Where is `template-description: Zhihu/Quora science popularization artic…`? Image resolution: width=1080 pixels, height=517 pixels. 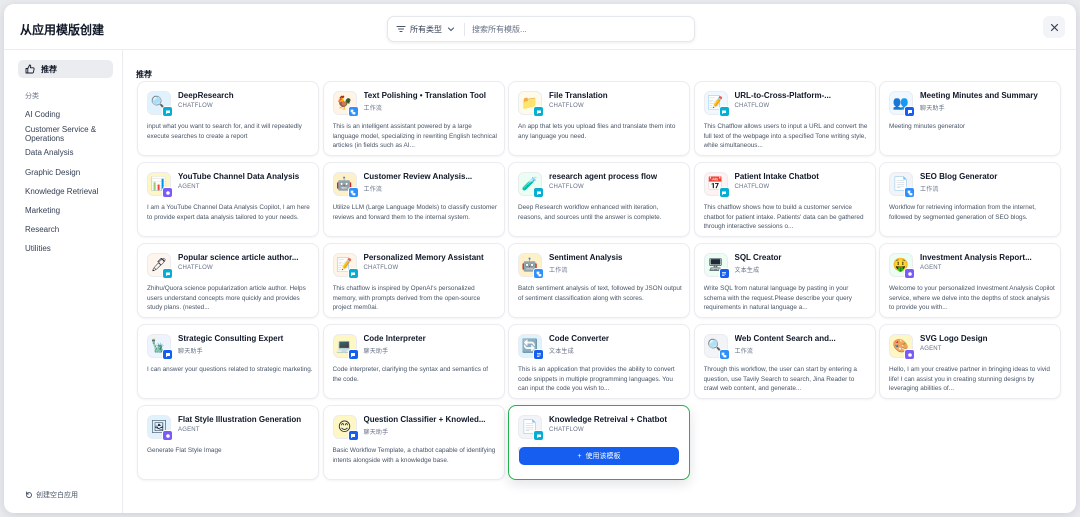
template-description: Zhihu/Quora science popularization artic… is located at coordinates (226, 298).